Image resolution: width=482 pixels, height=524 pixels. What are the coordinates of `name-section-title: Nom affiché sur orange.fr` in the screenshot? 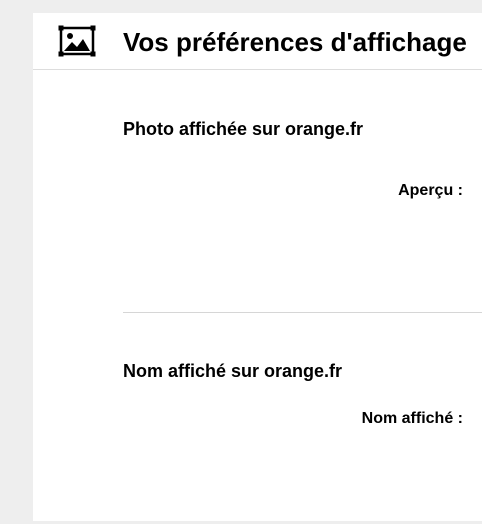 It's located at (233, 371).